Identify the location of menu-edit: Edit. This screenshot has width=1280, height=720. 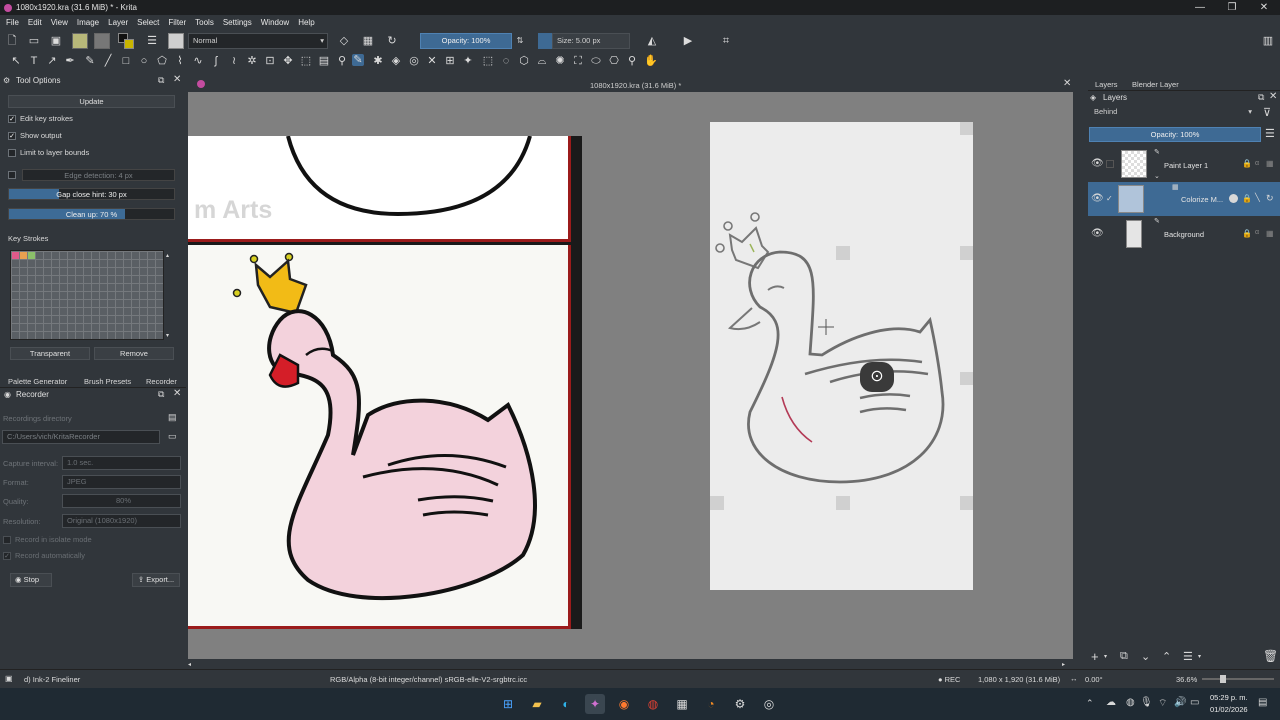
(35, 22).